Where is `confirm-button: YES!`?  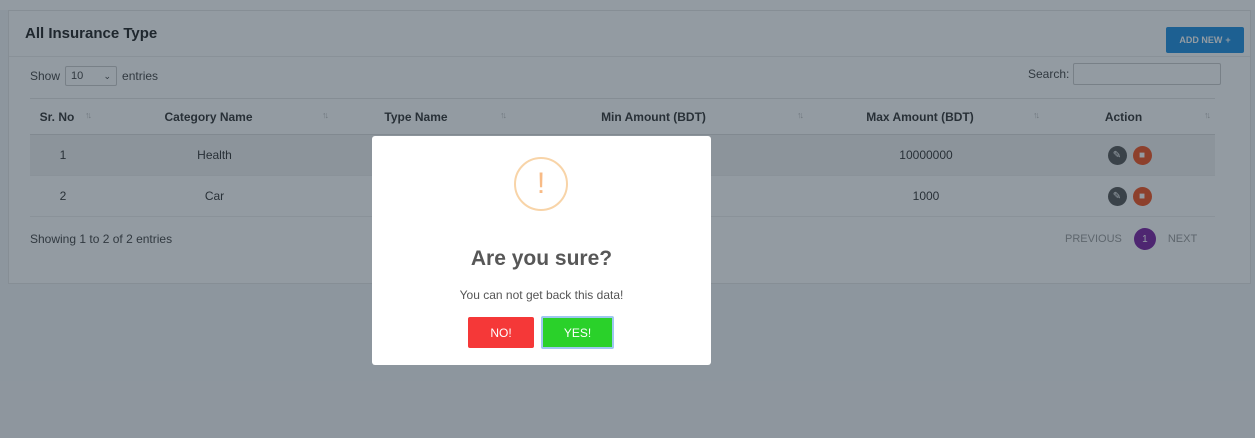 confirm-button: YES! is located at coordinates (577, 332).